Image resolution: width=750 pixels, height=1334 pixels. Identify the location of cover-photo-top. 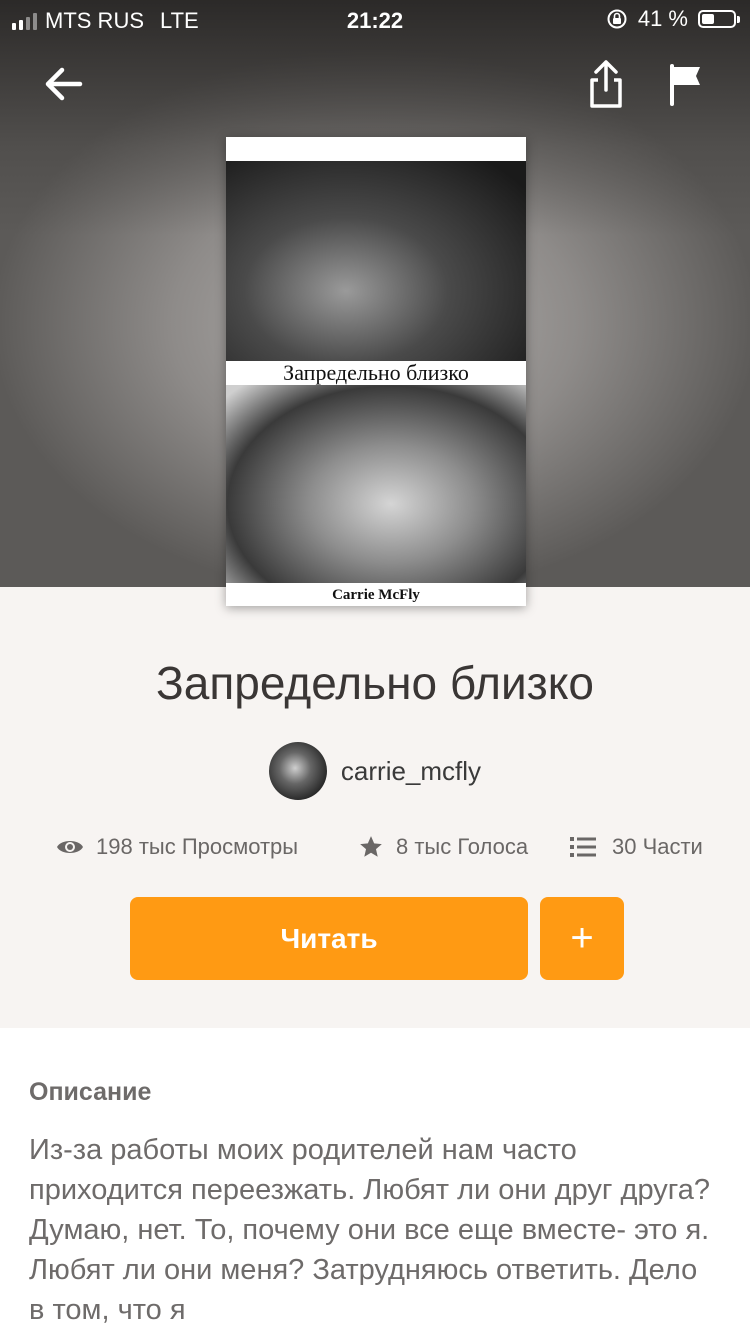
(376, 261).